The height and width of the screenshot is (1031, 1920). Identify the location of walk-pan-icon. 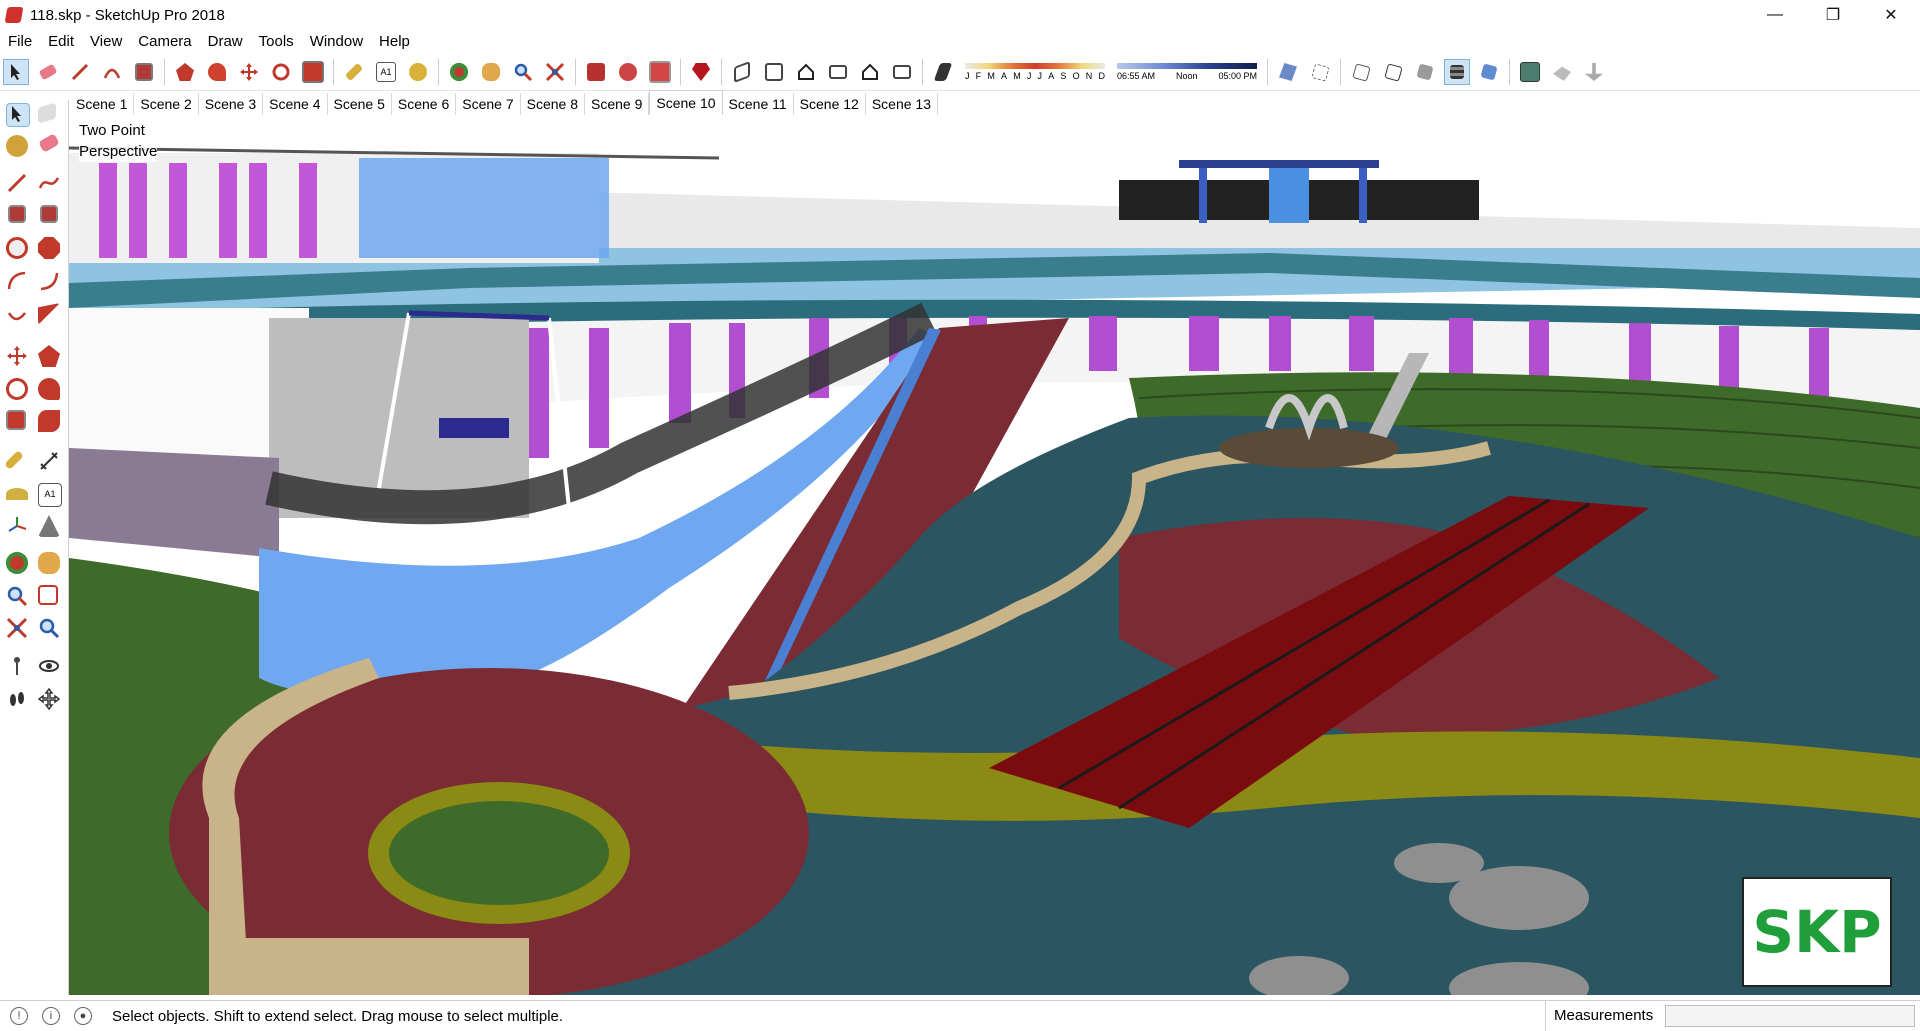
(49, 699).